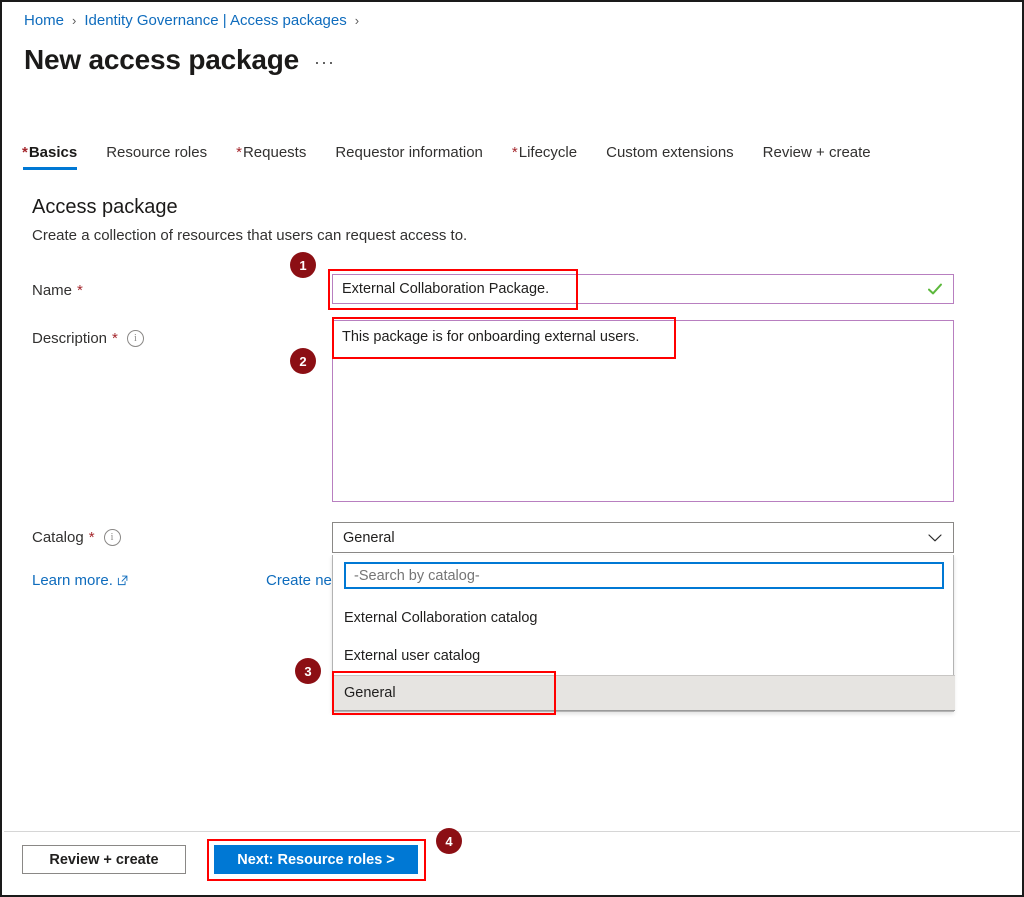 The image size is (1024, 897). Describe the element at coordinates (644, 575) in the screenshot. I see `catalog-search-input` at that location.